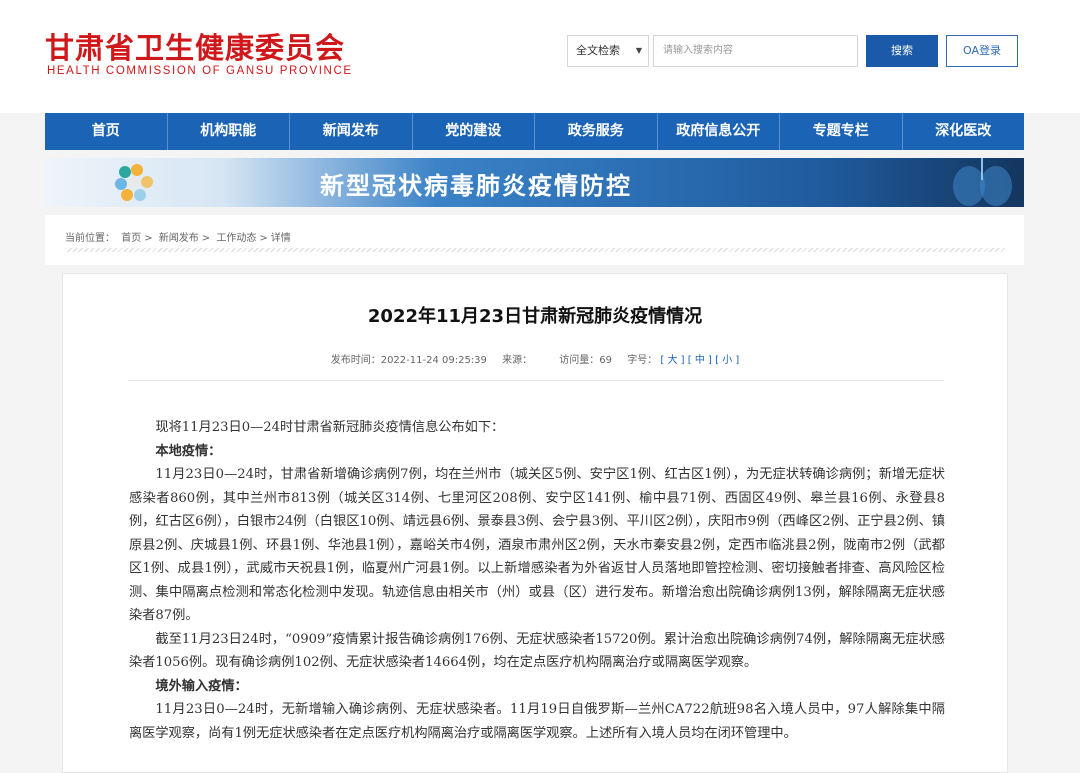 This screenshot has width=1080, height=773. Describe the element at coordinates (355, 360) in the screenshot. I see `publish-label: 发布时间：` at that location.